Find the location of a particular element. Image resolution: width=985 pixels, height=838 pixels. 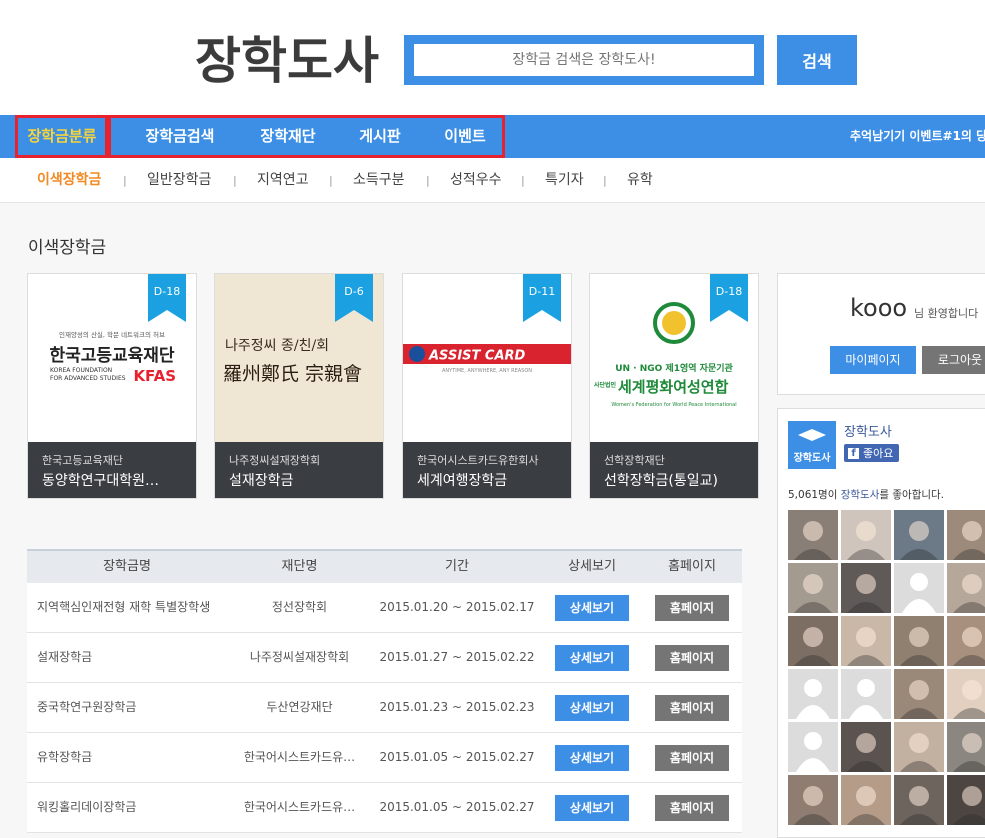

event-ticker: 추억남기기 이벤트#1의 당 is located at coordinates (917, 136).